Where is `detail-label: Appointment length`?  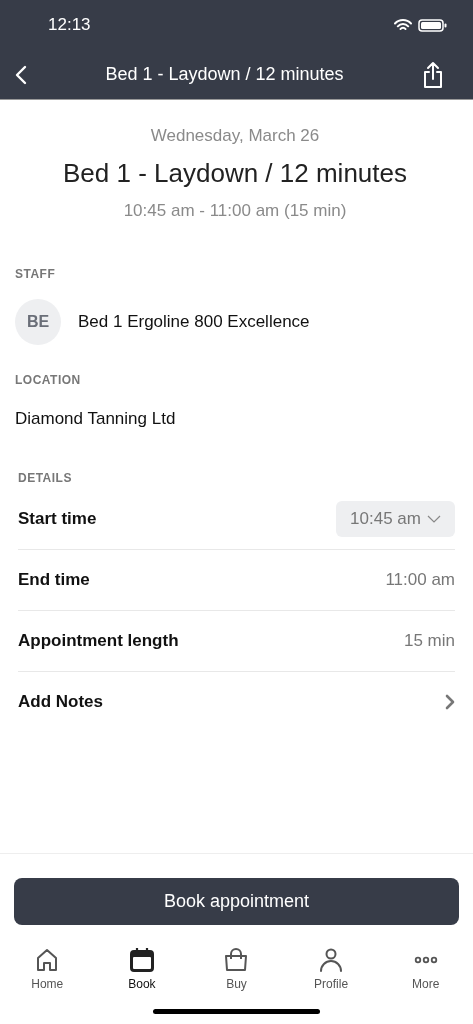 detail-label: Appointment length is located at coordinates (98, 641).